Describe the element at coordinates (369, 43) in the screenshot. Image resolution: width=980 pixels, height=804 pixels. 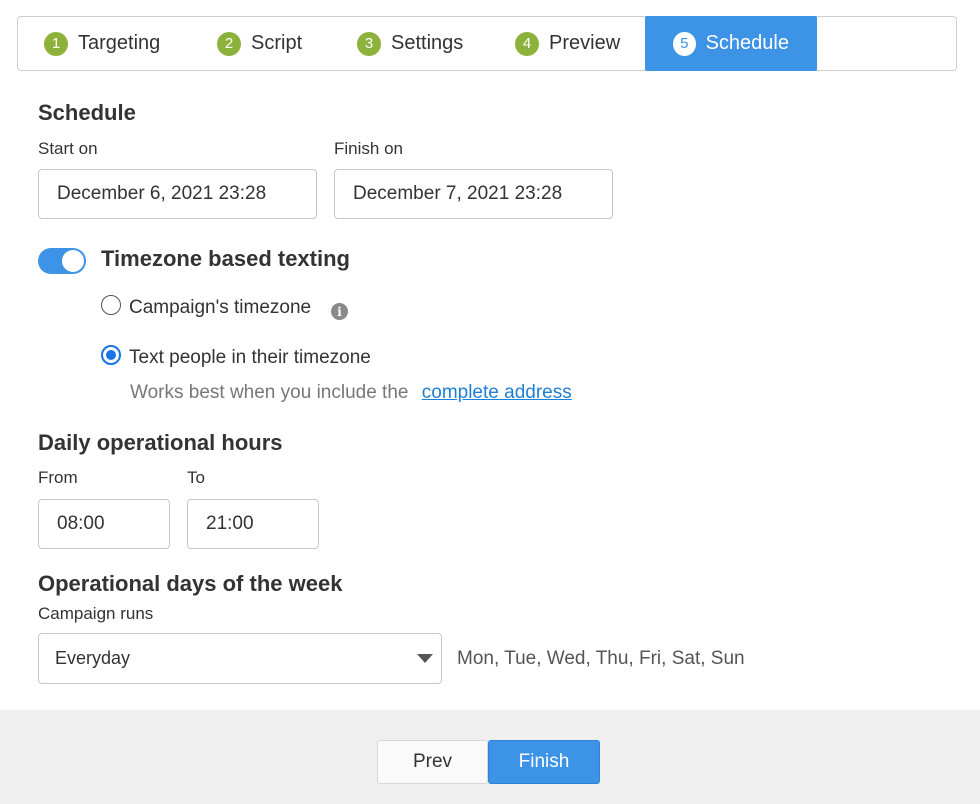
I see `step-number: 3` at that location.